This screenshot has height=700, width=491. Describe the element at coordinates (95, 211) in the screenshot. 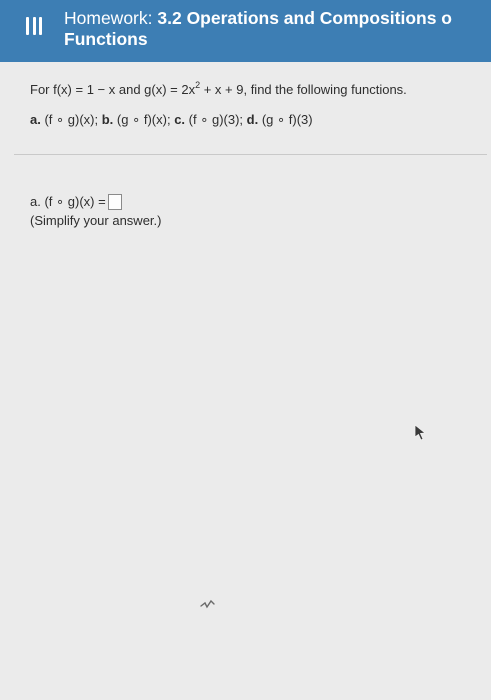

I see `answer-section: a. (f ∘ g)(x) = (Simplify your answer.)` at that location.